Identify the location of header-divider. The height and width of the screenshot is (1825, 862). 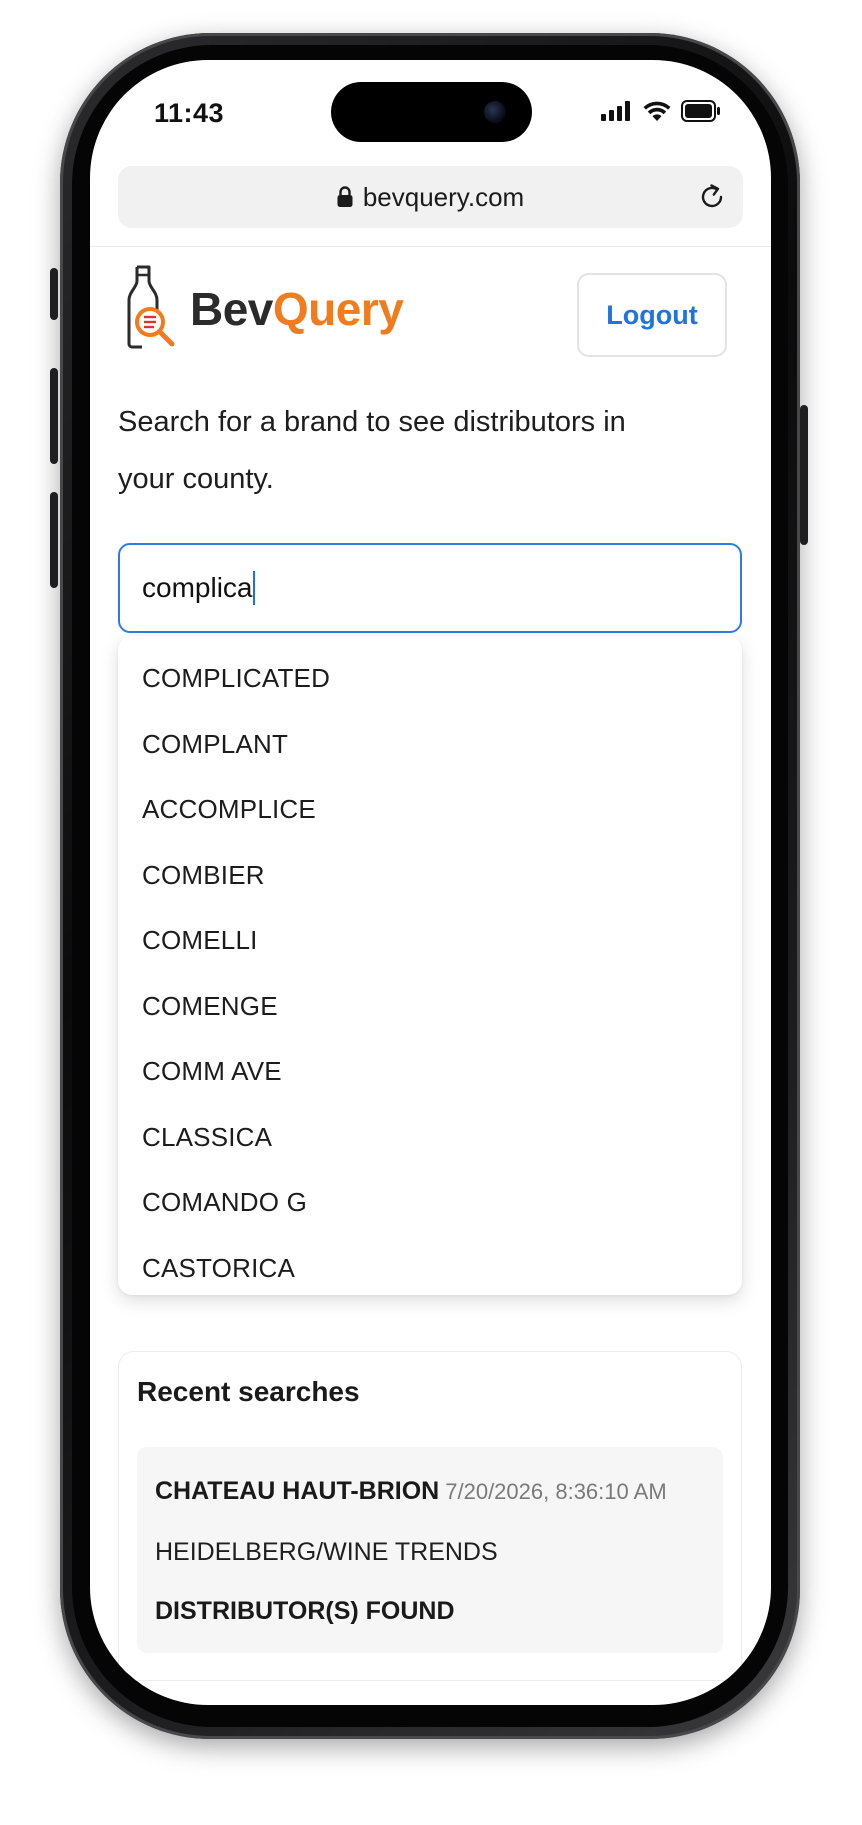
(430, 246).